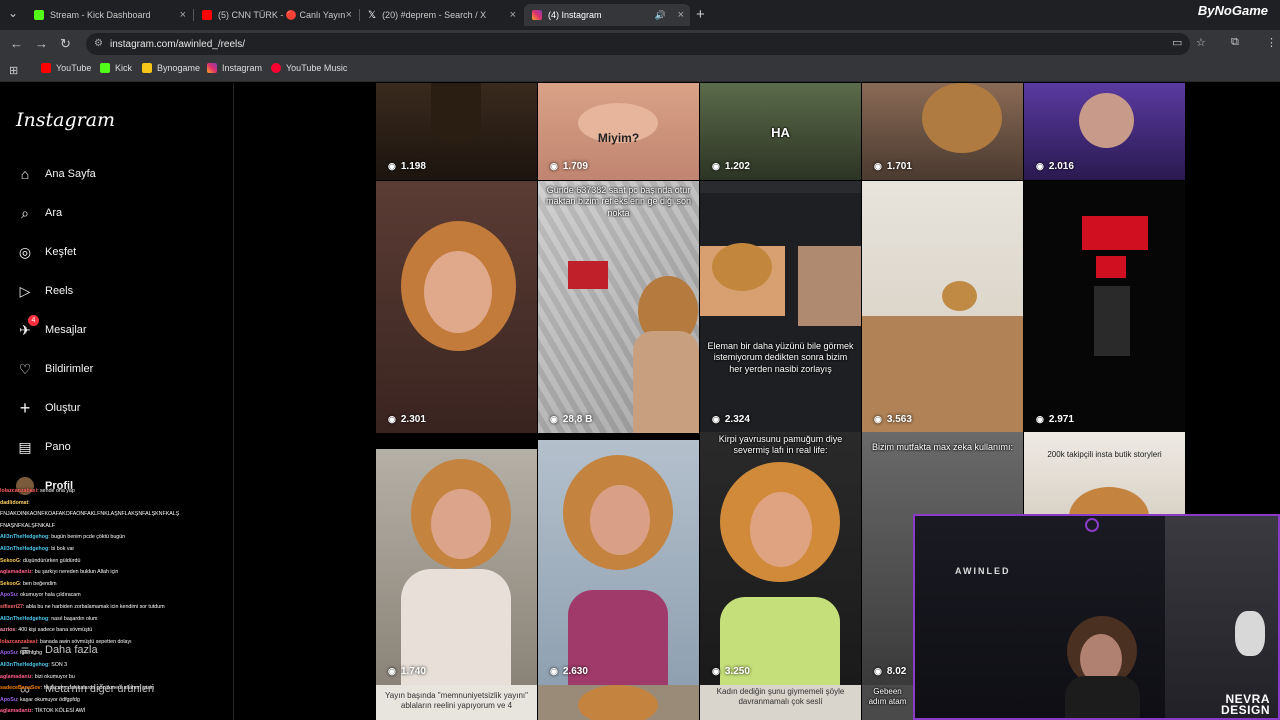  Describe the element at coordinates (456, 131) in the screenshot. I see `reel-tile: ◉ 1.198` at that location.